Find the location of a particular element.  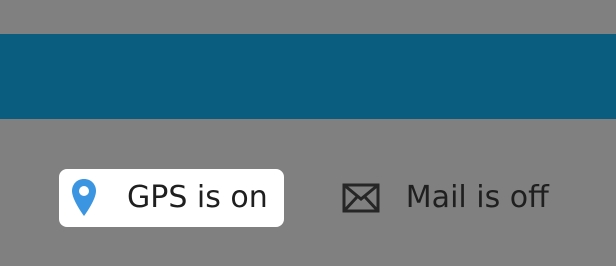

map-pin-icon is located at coordinates (84, 198).